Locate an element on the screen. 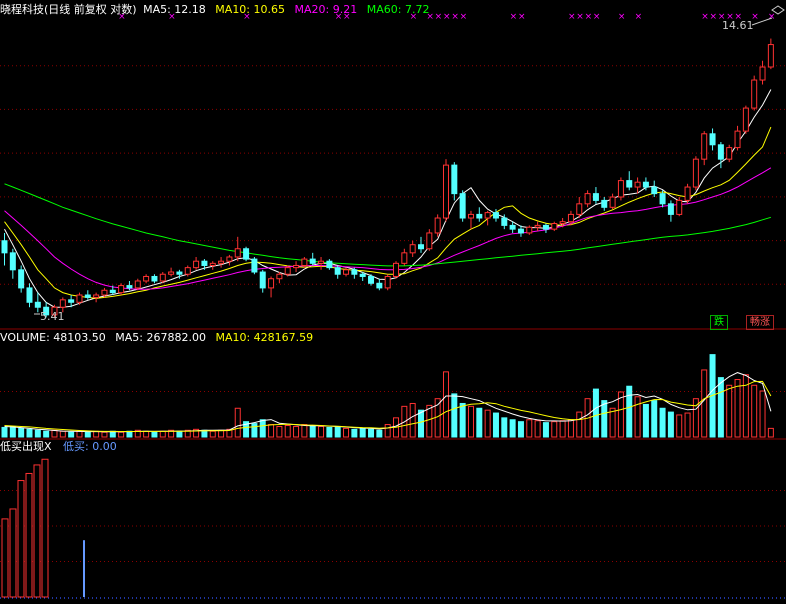 The height and width of the screenshot is (604, 786). stock-title: 晓程科技(日线 前复权 对数) is located at coordinates (68, 9).